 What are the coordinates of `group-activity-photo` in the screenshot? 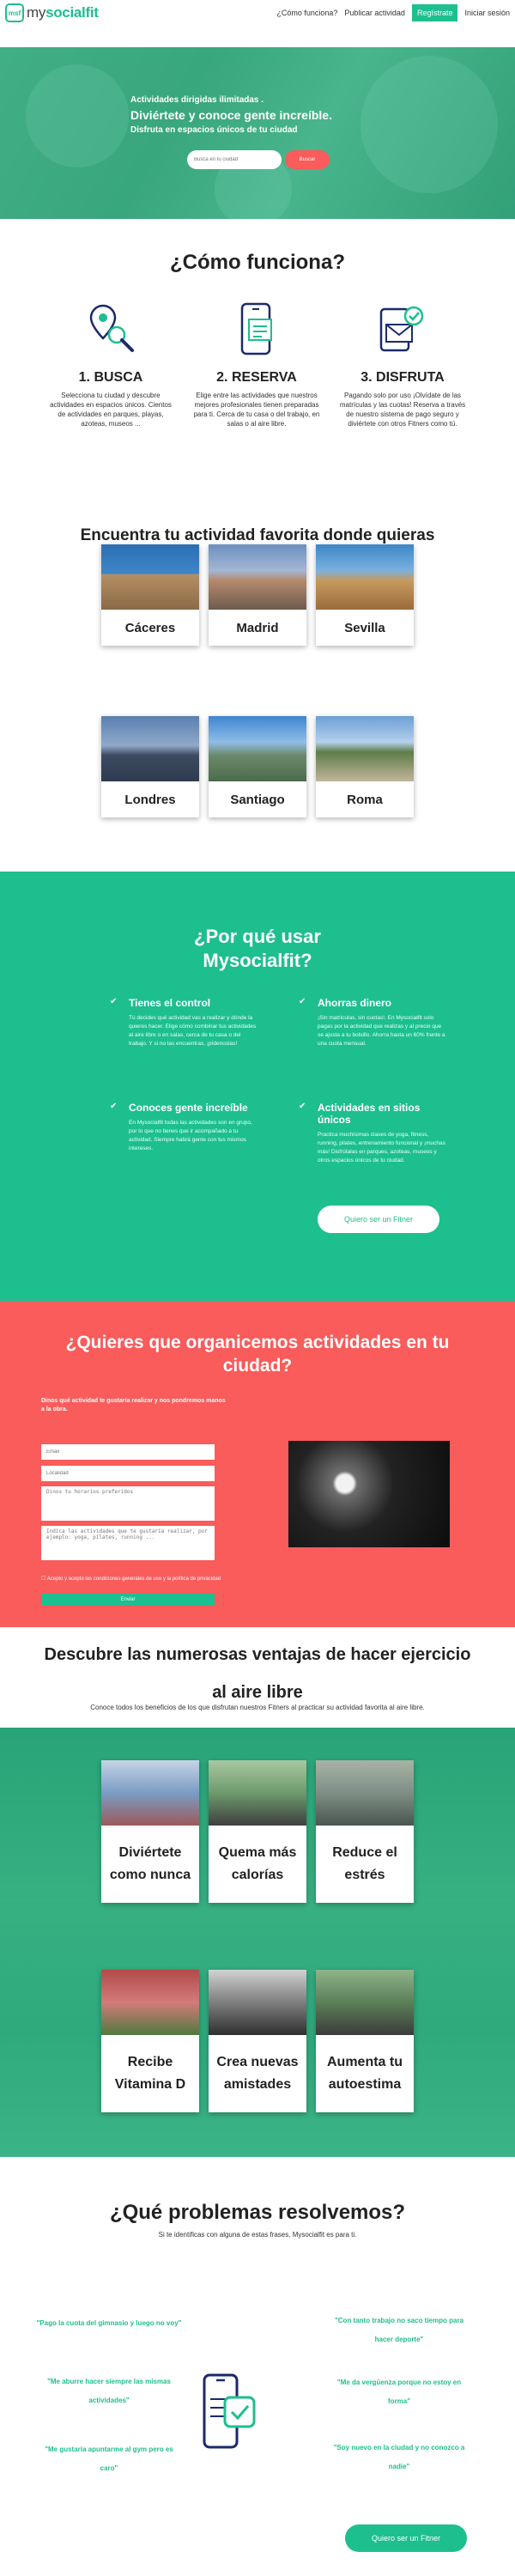 It's located at (369, 1494).